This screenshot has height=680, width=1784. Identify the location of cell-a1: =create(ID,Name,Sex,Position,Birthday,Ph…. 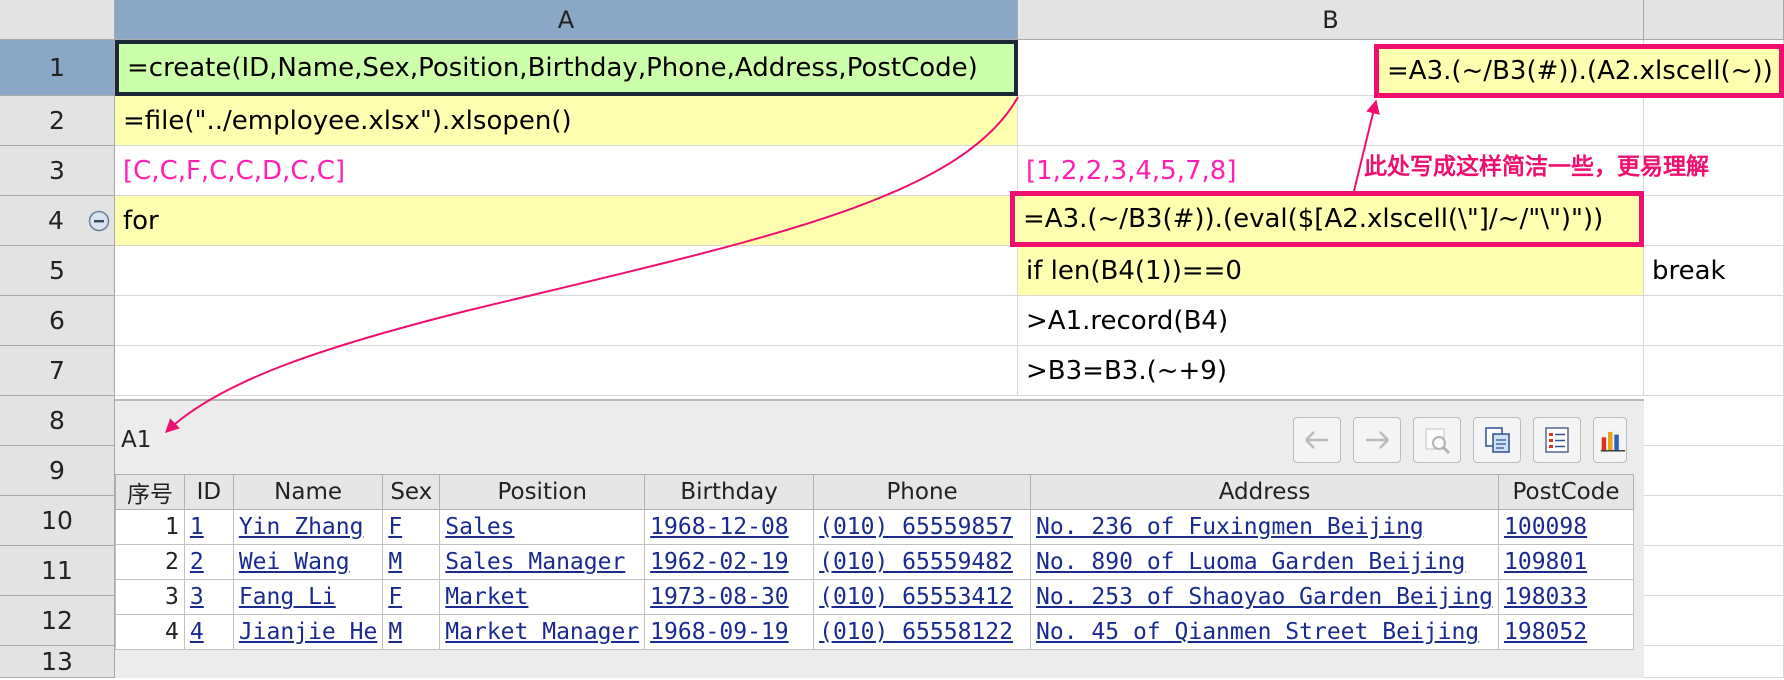
(566, 68).